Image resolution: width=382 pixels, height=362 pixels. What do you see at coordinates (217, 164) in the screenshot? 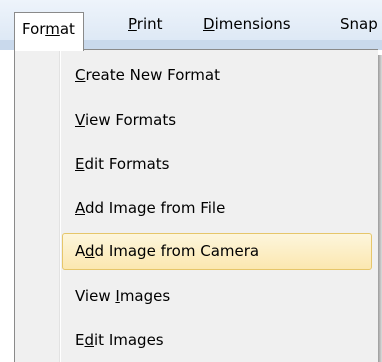
I see `menu-item-edit-formats: Edit Formats` at bounding box center [217, 164].